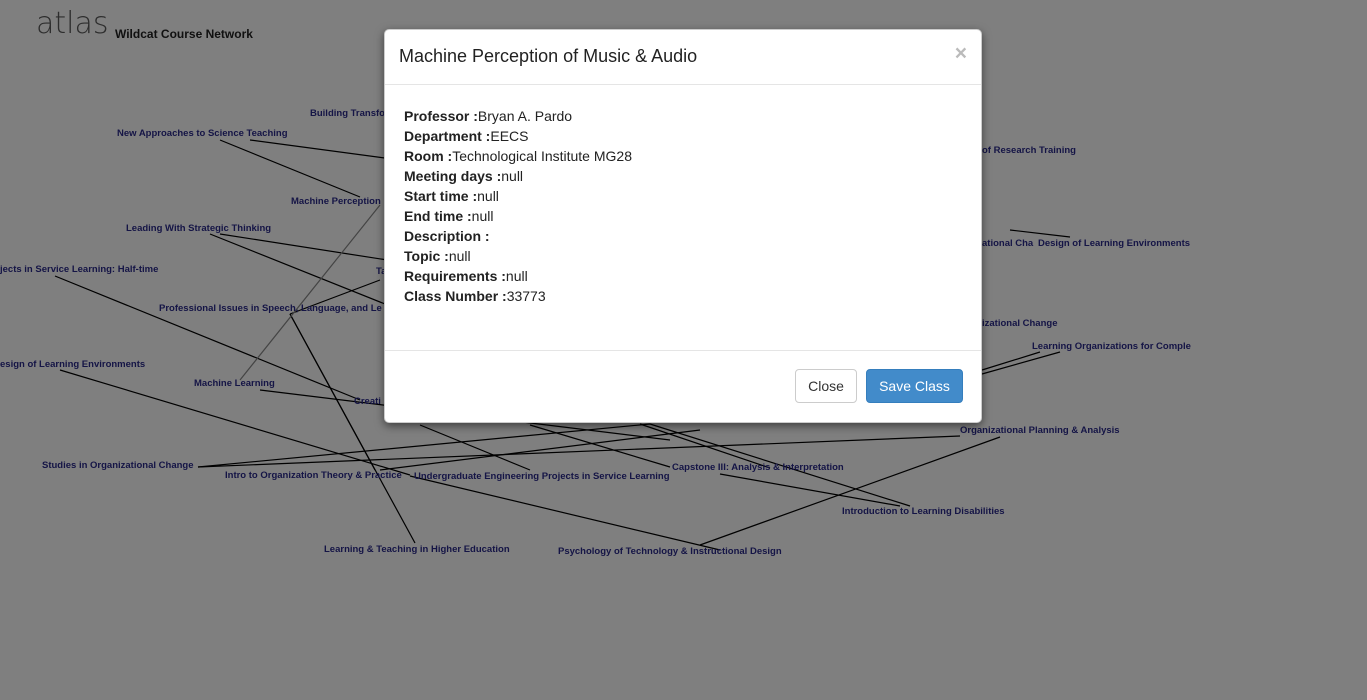 This screenshot has height=700, width=1367. I want to click on class-number-row: Class Number :33773, so click(683, 296).